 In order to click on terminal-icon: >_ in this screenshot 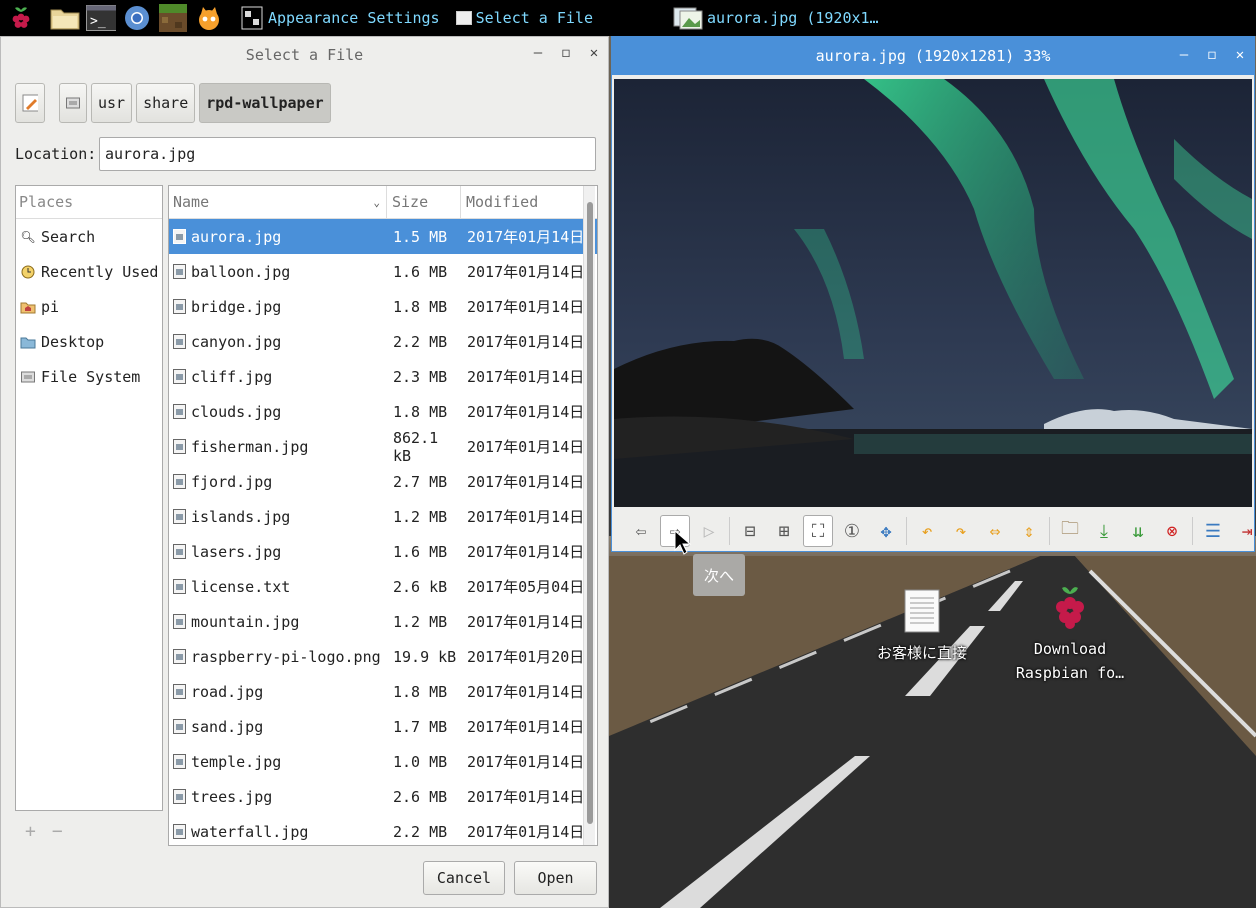, I will do `click(101, 18)`.